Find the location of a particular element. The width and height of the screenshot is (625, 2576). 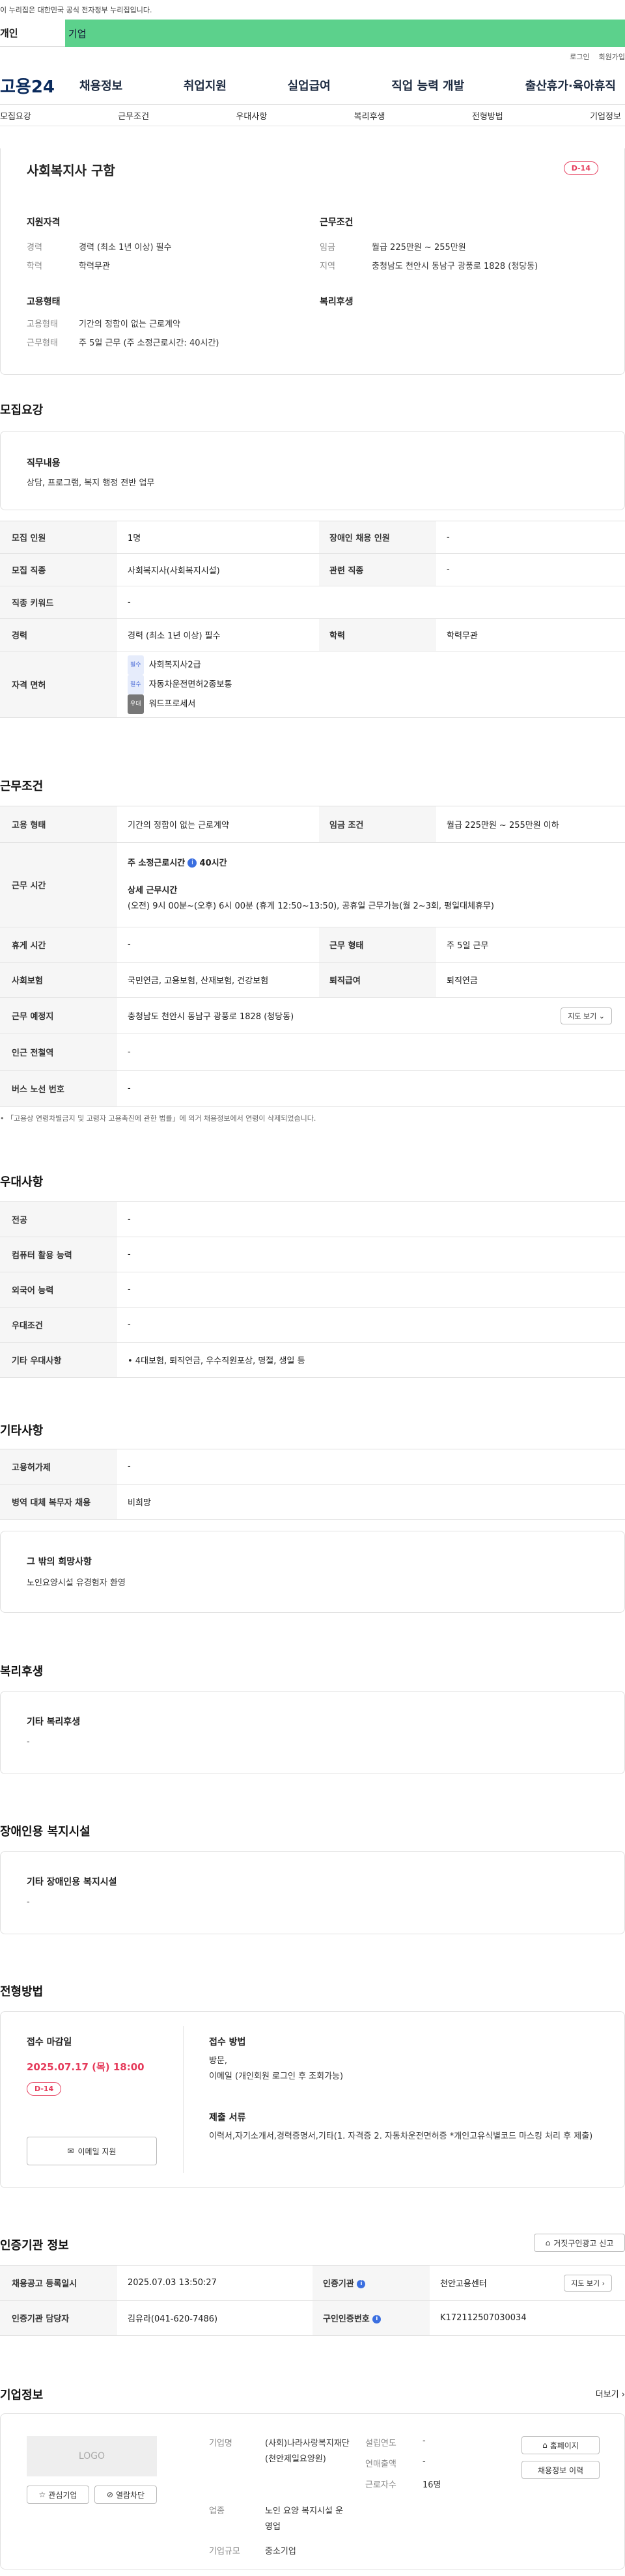

favorite-label: 관심기업 is located at coordinates (62, 2495).